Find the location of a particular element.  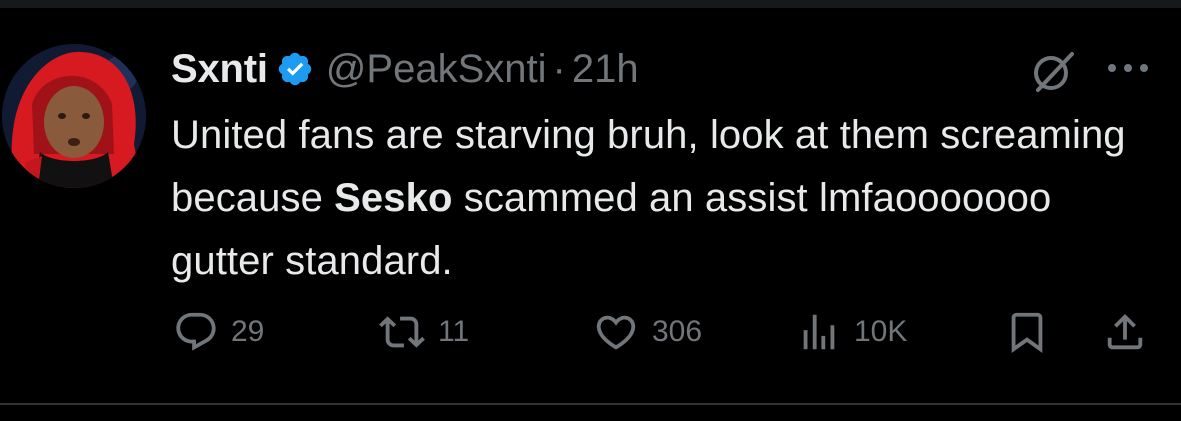

grok-icon is located at coordinates (1053, 71).